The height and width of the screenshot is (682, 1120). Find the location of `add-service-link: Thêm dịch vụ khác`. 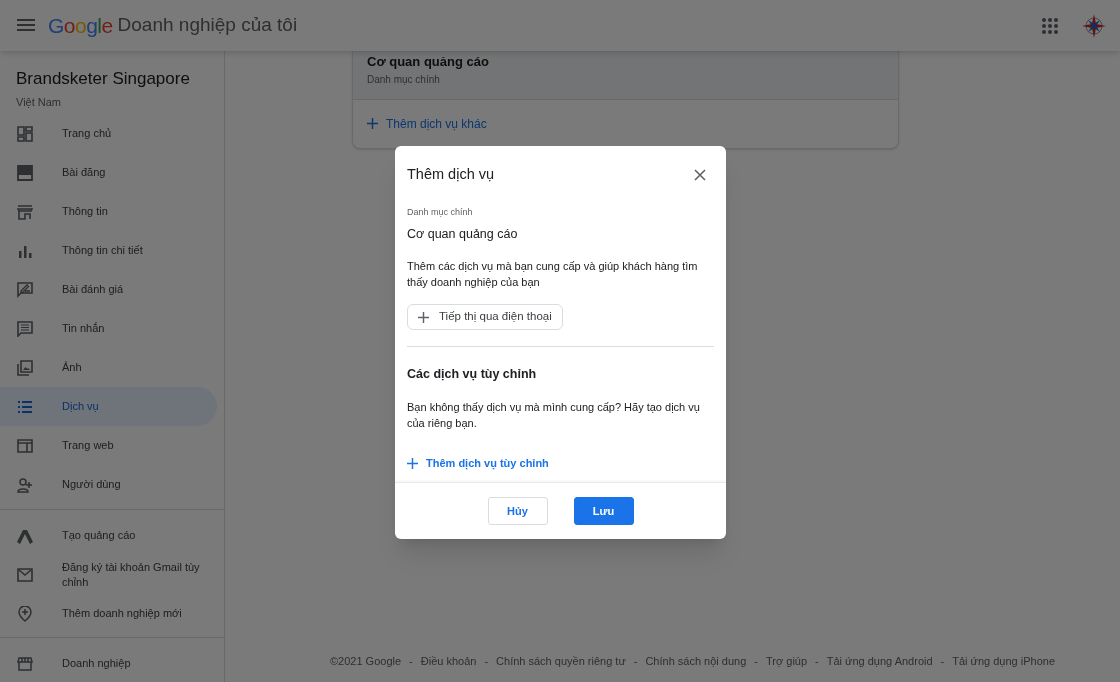

add-service-link: Thêm dịch vụ khác is located at coordinates (427, 123).